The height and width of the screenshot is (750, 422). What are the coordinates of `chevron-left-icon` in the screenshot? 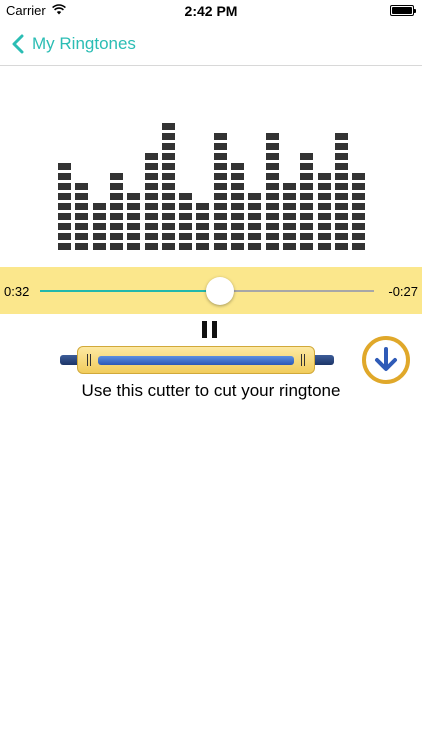 It's located at (18, 44).